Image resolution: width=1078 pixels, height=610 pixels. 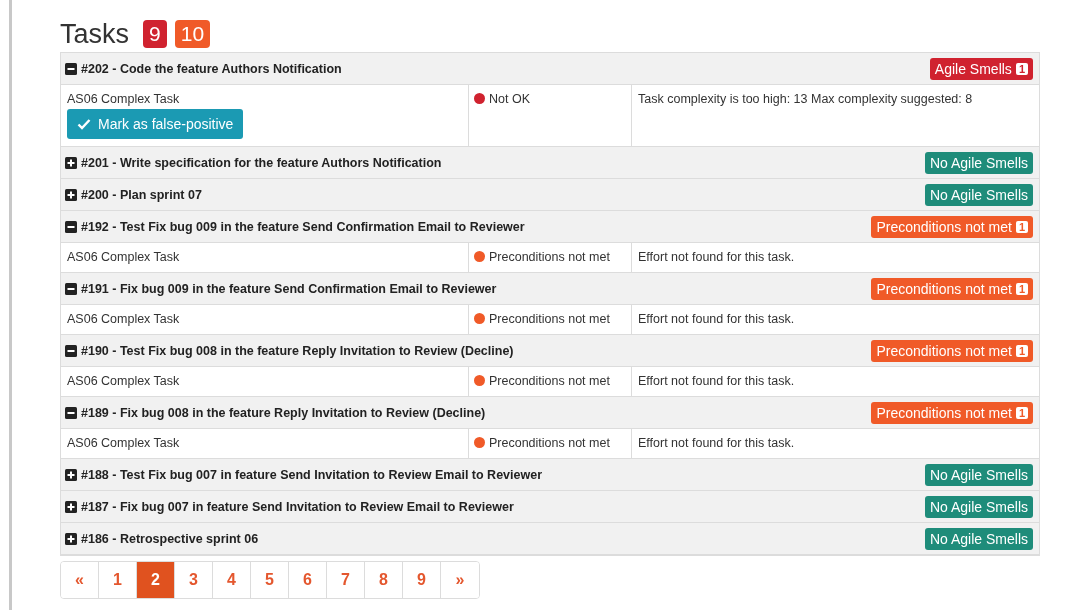 What do you see at coordinates (973, 68) in the screenshot?
I see `badge-label: Agile Smells` at bounding box center [973, 68].